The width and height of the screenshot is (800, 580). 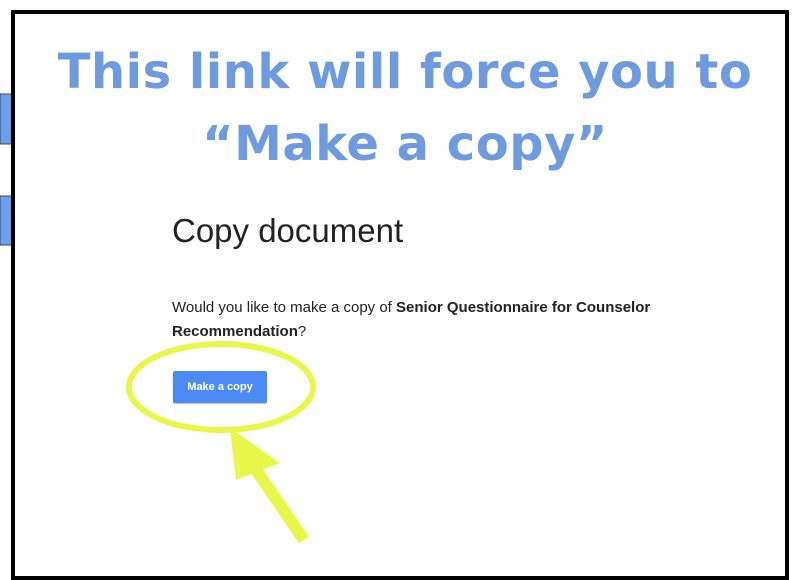 I want to click on prompt-end: ?, so click(x=302, y=331).